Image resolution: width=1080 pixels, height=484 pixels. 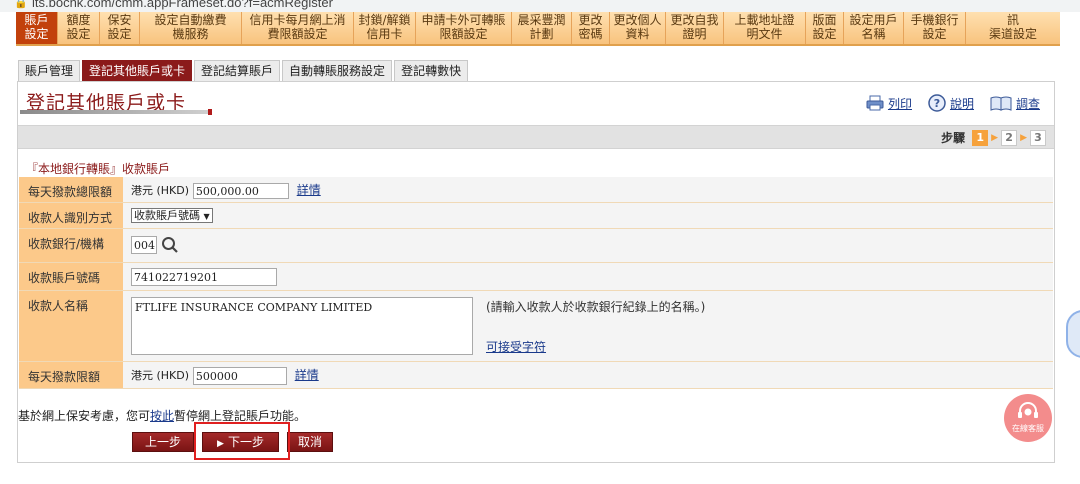 I want to click on survey-link: 調查, so click(x=1015, y=103).